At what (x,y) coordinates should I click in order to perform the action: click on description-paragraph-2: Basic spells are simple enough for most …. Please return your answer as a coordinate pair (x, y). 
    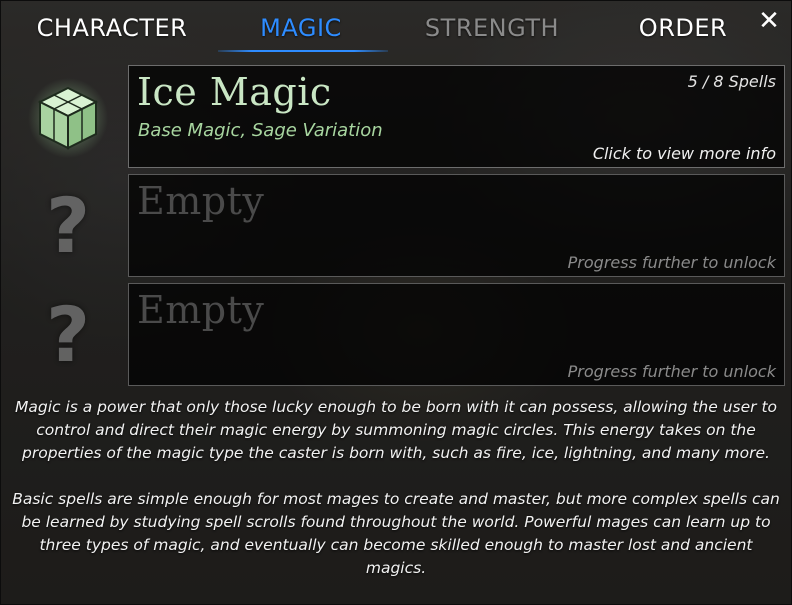
    Looking at the image, I should click on (396, 533).